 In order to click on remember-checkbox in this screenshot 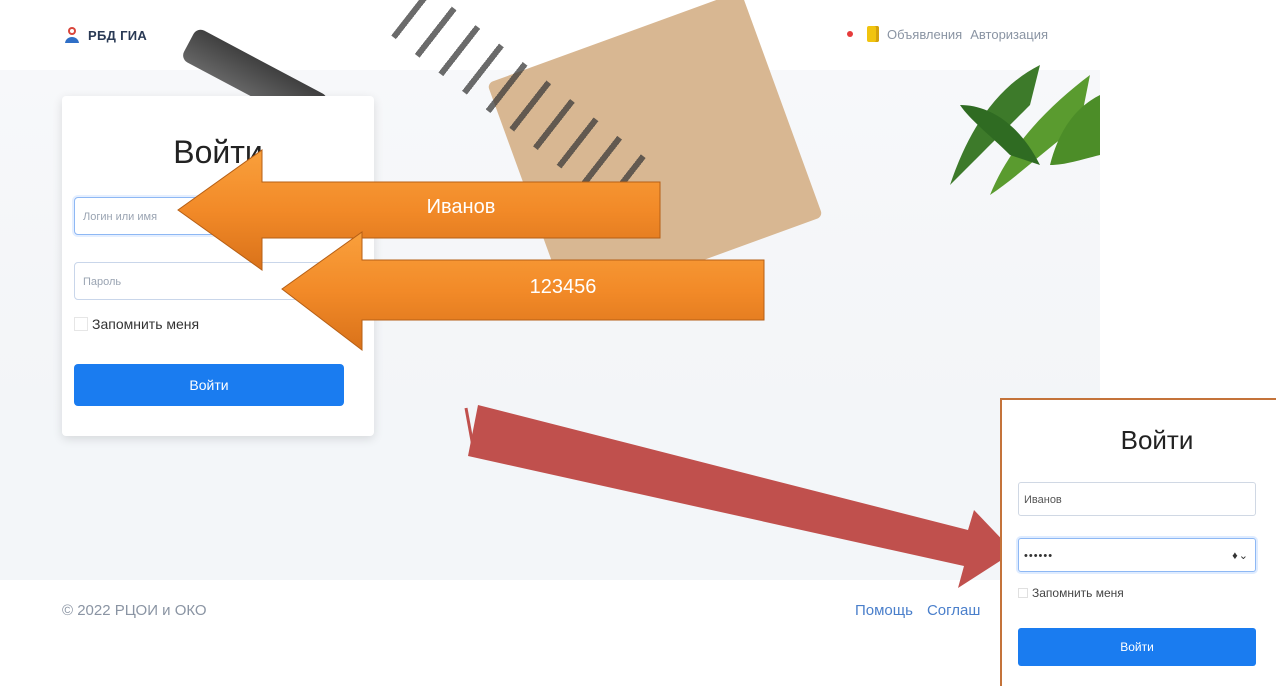, I will do `click(81, 324)`.